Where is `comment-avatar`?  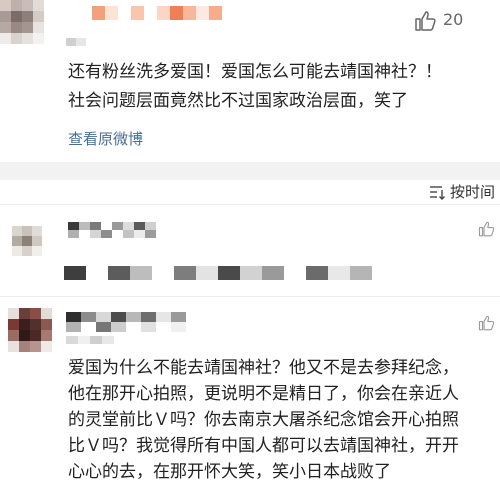
comment-avatar is located at coordinates (27, 241).